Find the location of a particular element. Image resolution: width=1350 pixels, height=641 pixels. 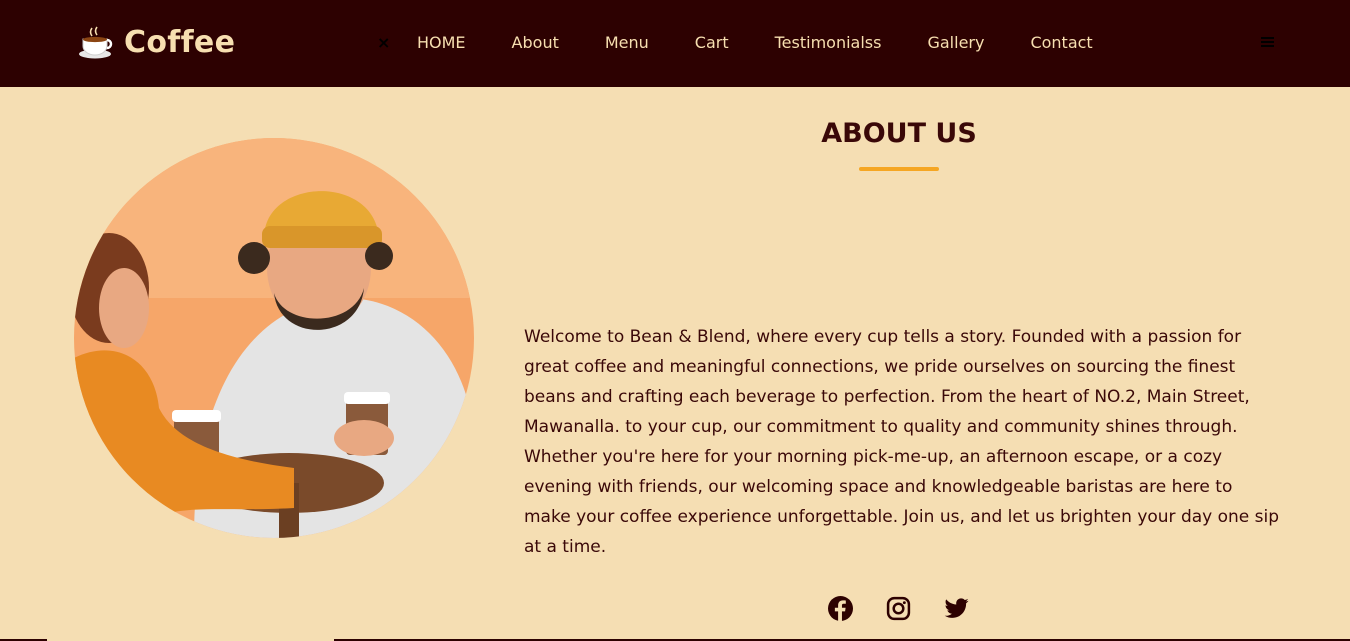

brand-name: Coffee is located at coordinates (180, 42).